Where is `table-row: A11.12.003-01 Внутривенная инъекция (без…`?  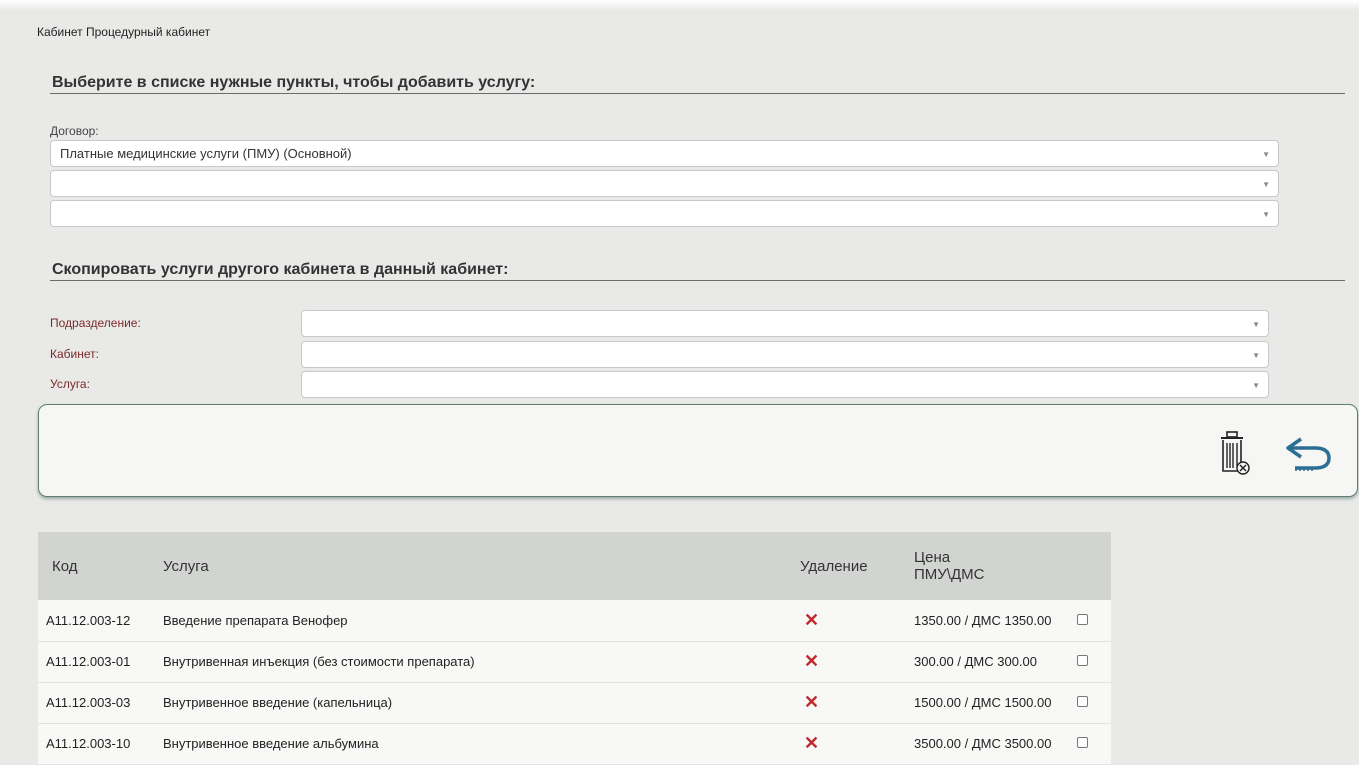 table-row: A11.12.003-01 Внутривенная инъекция (без… is located at coordinates (574, 661).